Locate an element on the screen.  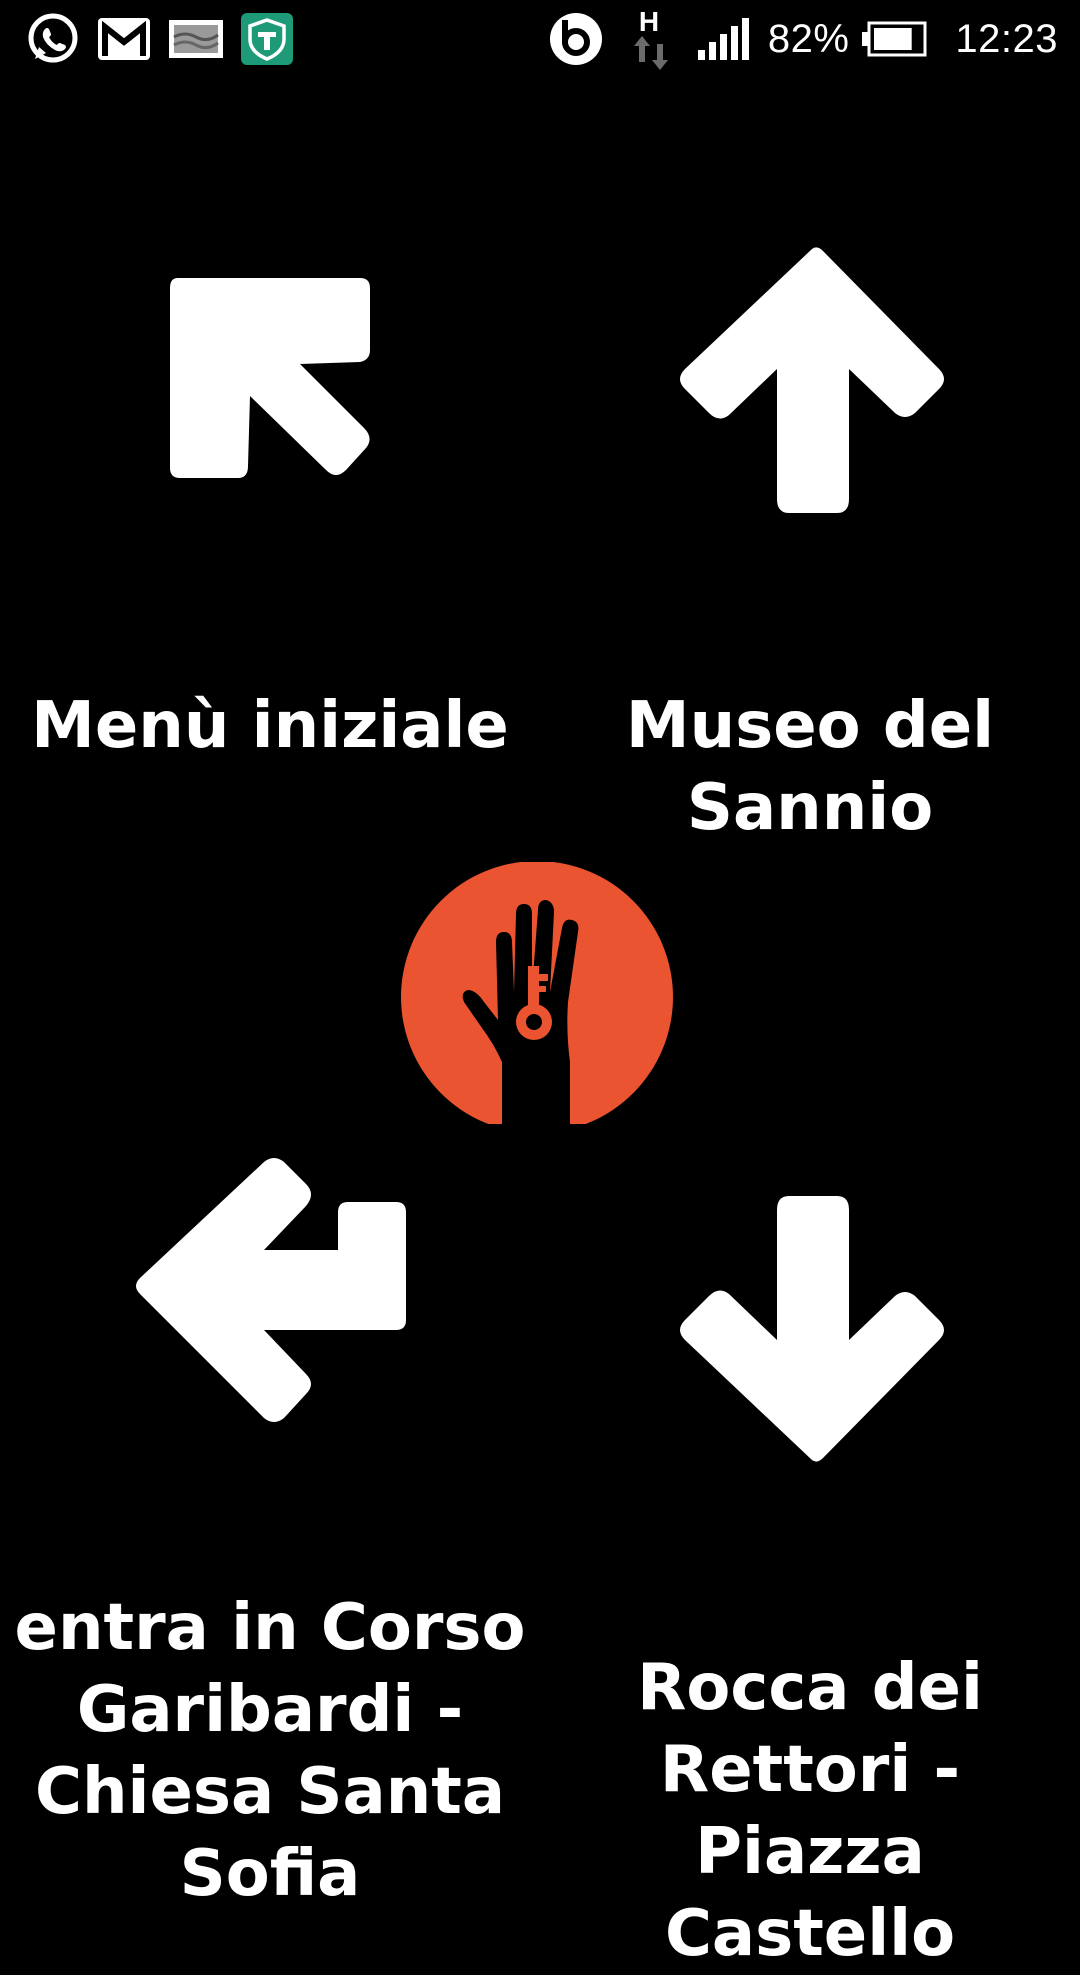
nav-label: Menù iniziale is located at coordinates (270, 726).